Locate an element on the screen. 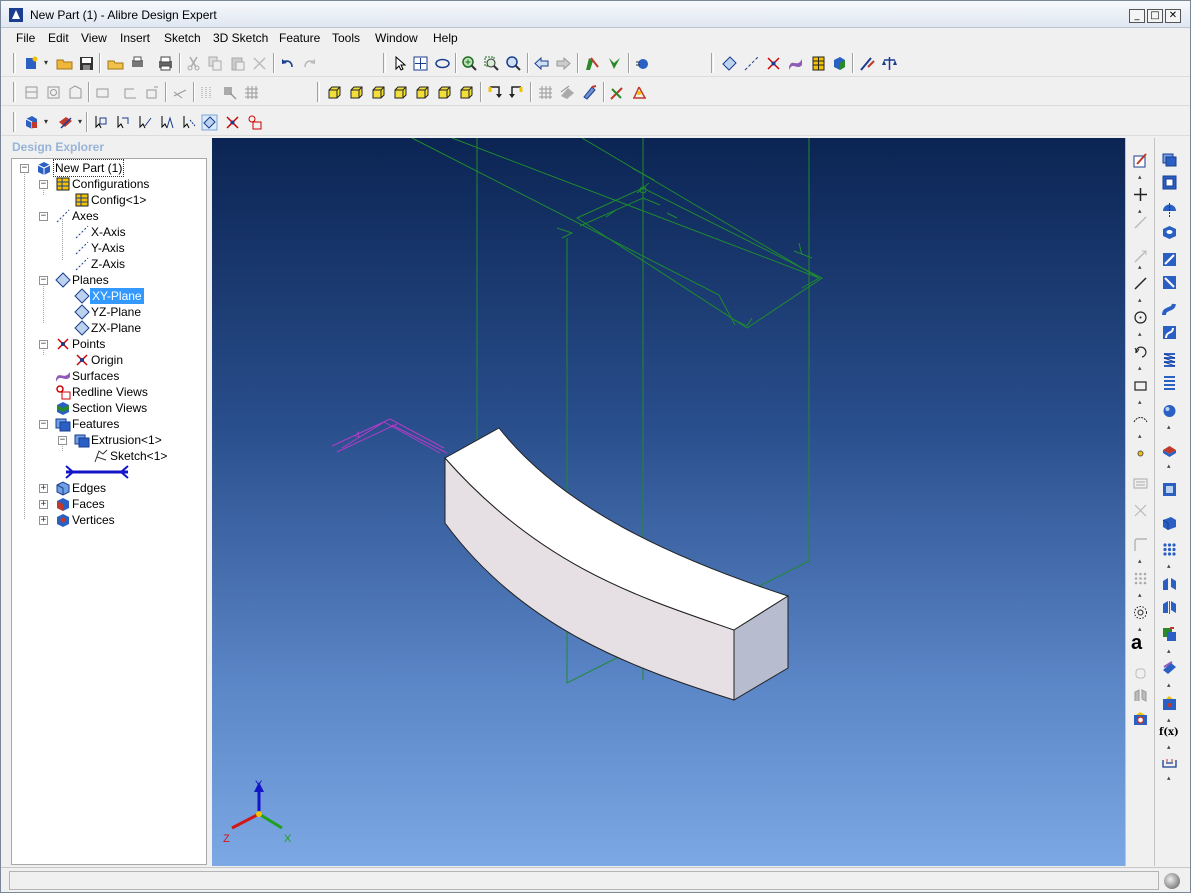  tree-node-zx-plane: ZX-Plane is located at coordinates (107, 328).